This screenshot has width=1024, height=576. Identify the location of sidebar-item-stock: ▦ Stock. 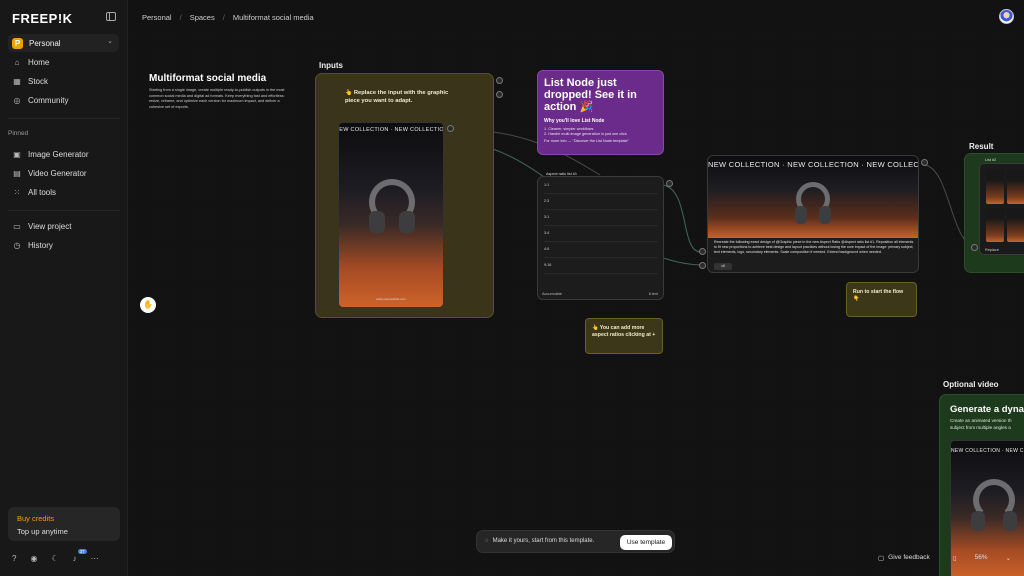
(30, 81).